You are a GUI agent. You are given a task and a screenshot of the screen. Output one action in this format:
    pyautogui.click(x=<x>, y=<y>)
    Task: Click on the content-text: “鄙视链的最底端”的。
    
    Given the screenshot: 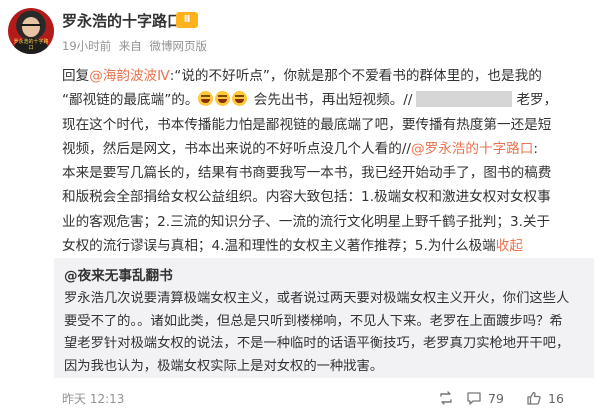 What is the action you would take?
    pyautogui.click(x=130, y=100)
    